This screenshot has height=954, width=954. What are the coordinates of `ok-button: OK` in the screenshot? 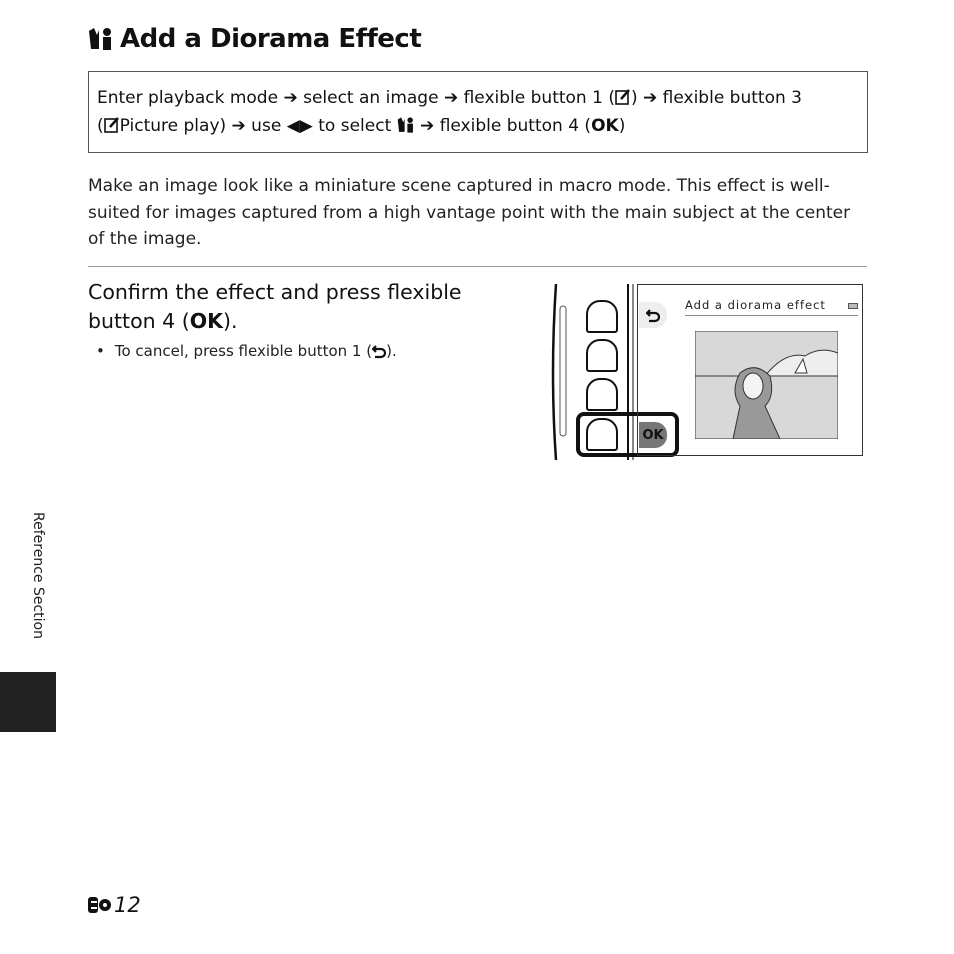 It's located at (653, 435).